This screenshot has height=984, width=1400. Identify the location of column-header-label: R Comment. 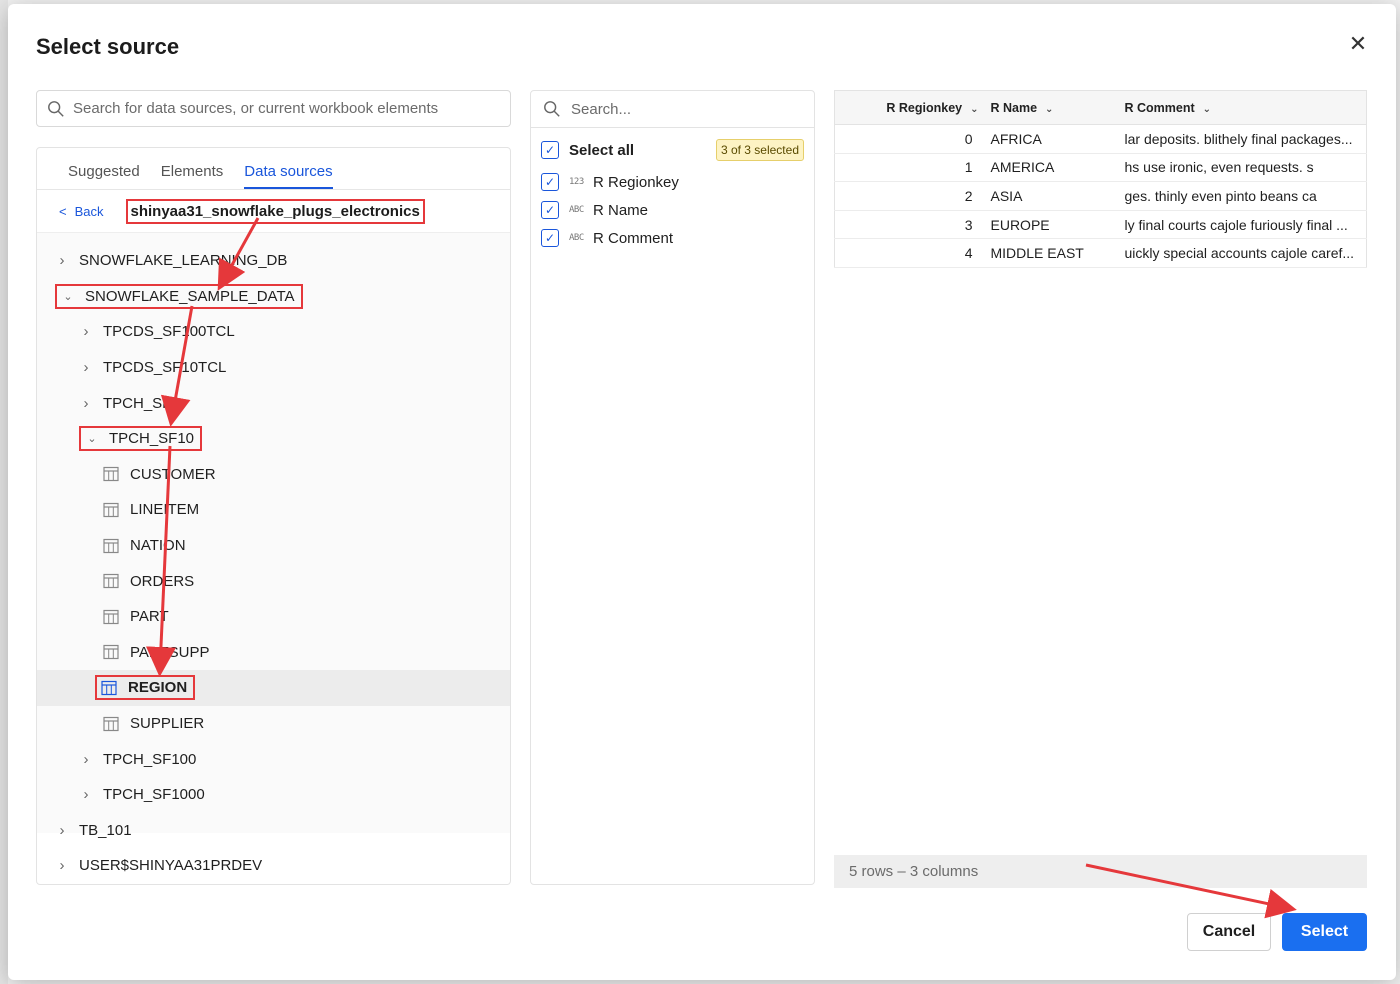
(1159, 107).